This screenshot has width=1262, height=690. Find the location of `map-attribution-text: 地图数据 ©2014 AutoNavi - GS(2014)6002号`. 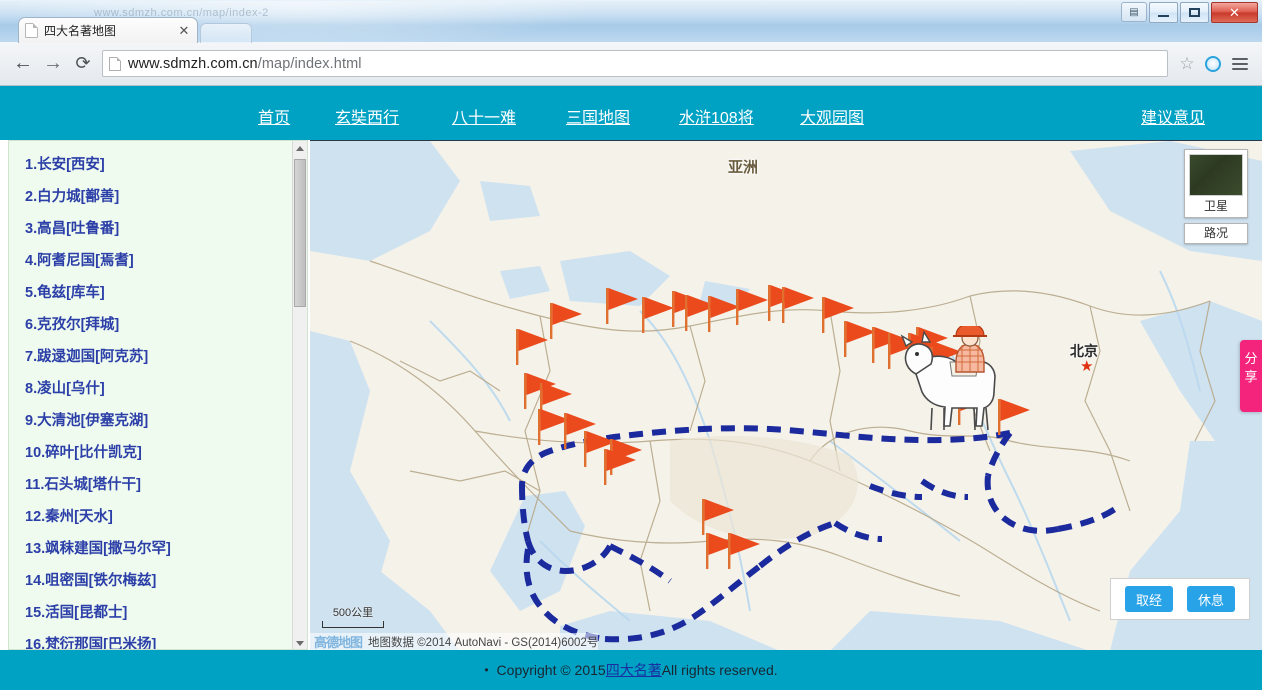

map-attribution-text: 地图数据 ©2014 AutoNavi - GS(2014)6002号 is located at coordinates (483, 642).